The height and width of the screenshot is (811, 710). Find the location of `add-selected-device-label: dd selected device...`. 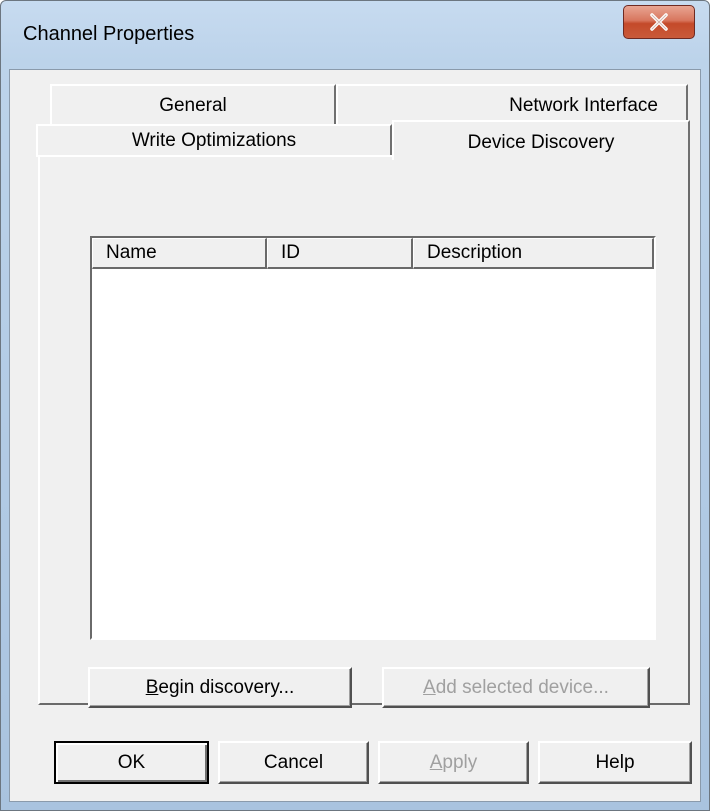

add-selected-device-label: dd selected device... is located at coordinates (522, 687).